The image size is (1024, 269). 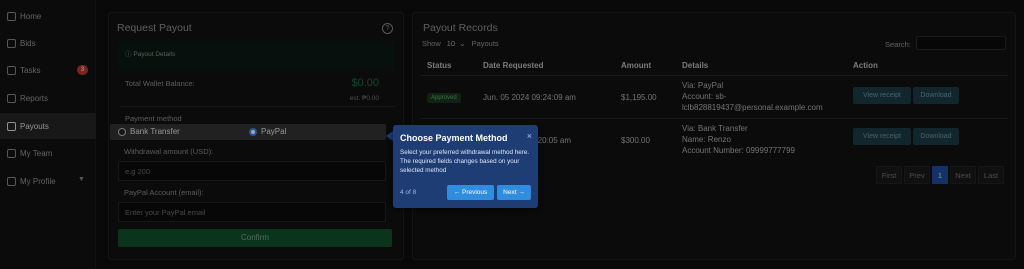 What do you see at coordinates (513, 65) in the screenshot?
I see `column-header-date: Date Requested` at bounding box center [513, 65].